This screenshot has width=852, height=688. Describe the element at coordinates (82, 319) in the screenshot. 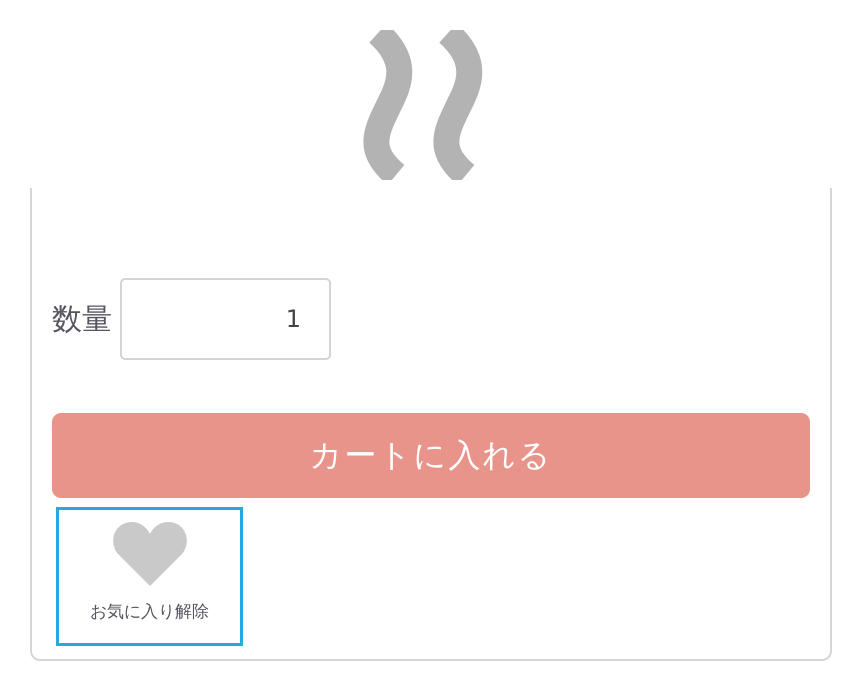

I see `quantity-label: 数量` at that location.